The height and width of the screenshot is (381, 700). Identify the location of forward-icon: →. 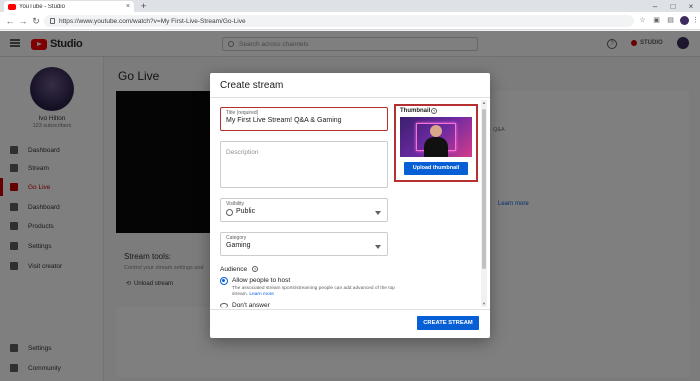
(23, 21).